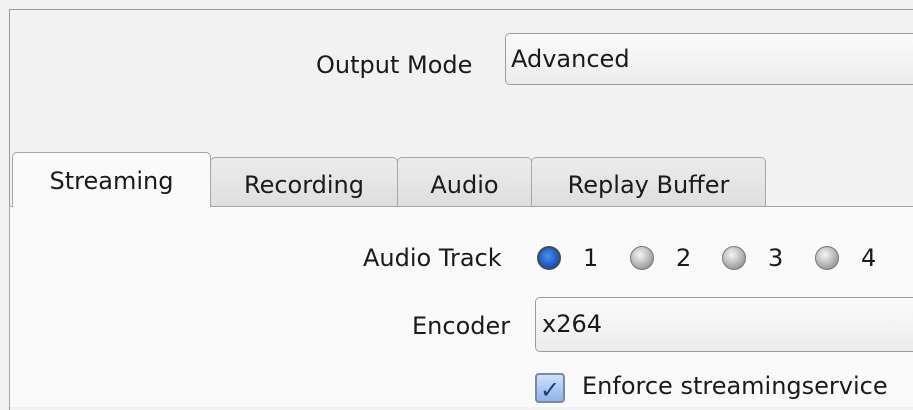 The image size is (913, 410). I want to click on audio-track-2-radio, so click(642, 258).